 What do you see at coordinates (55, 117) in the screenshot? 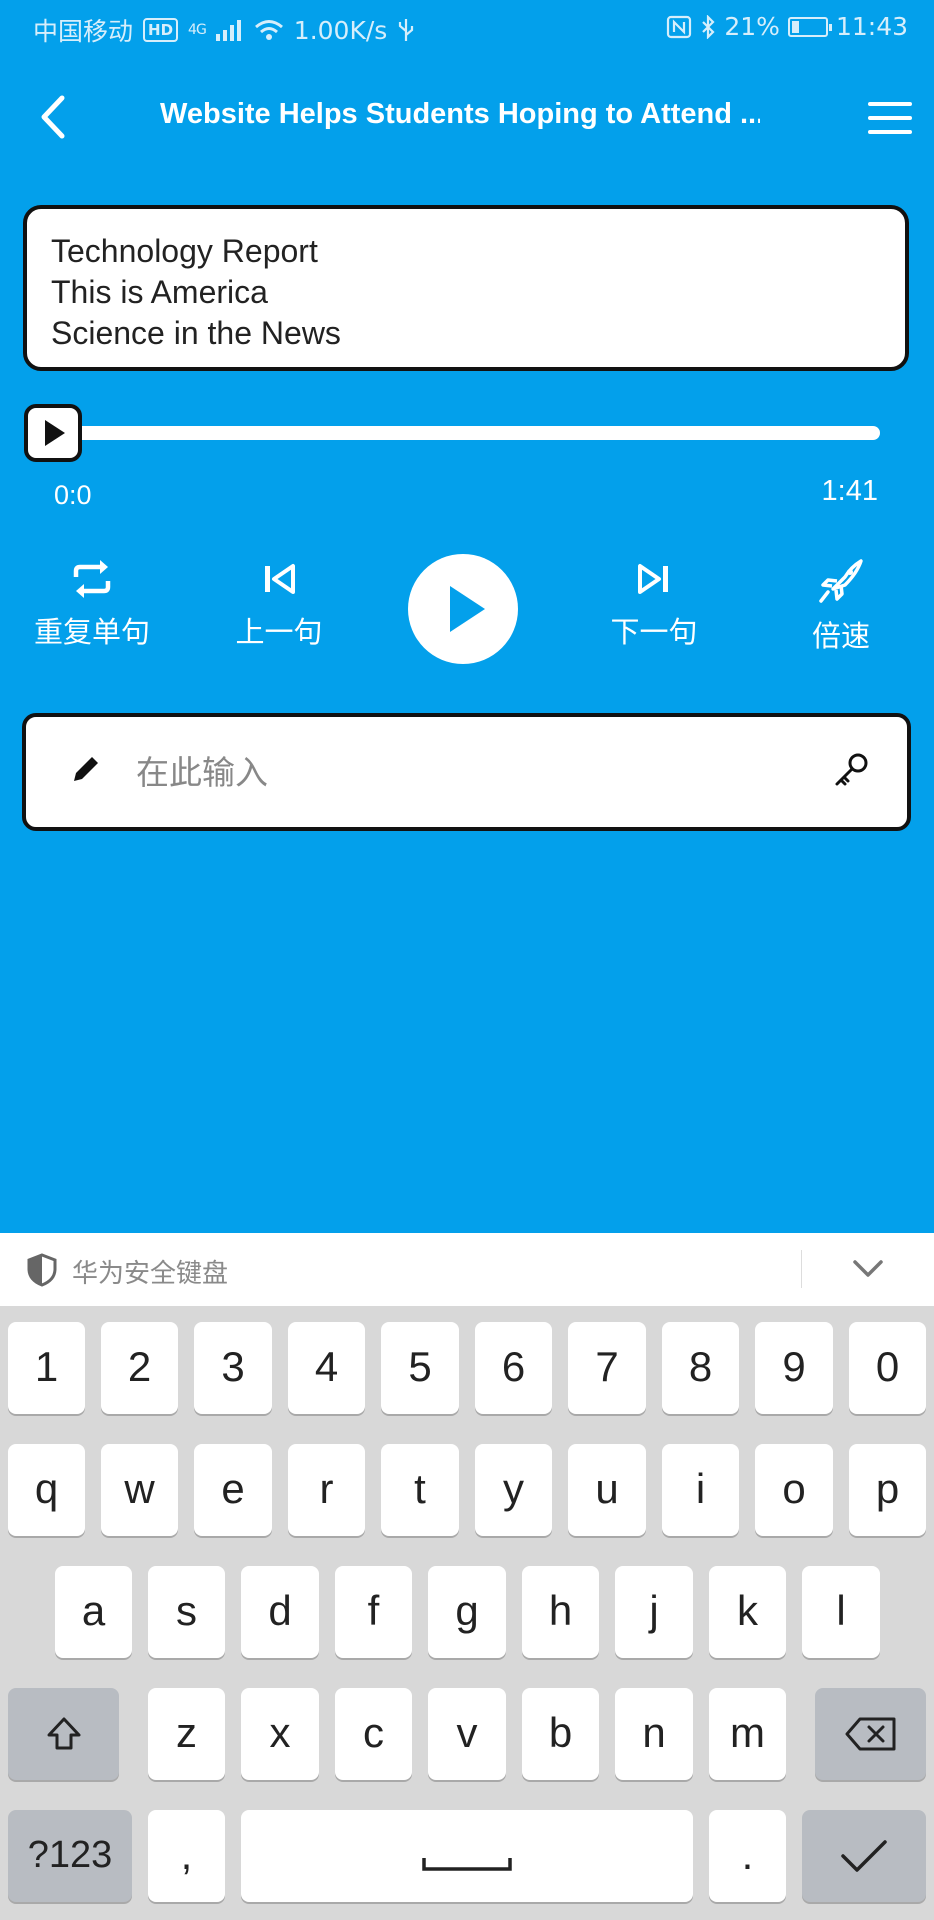
I see `back-icon` at bounding box center [55, 117].